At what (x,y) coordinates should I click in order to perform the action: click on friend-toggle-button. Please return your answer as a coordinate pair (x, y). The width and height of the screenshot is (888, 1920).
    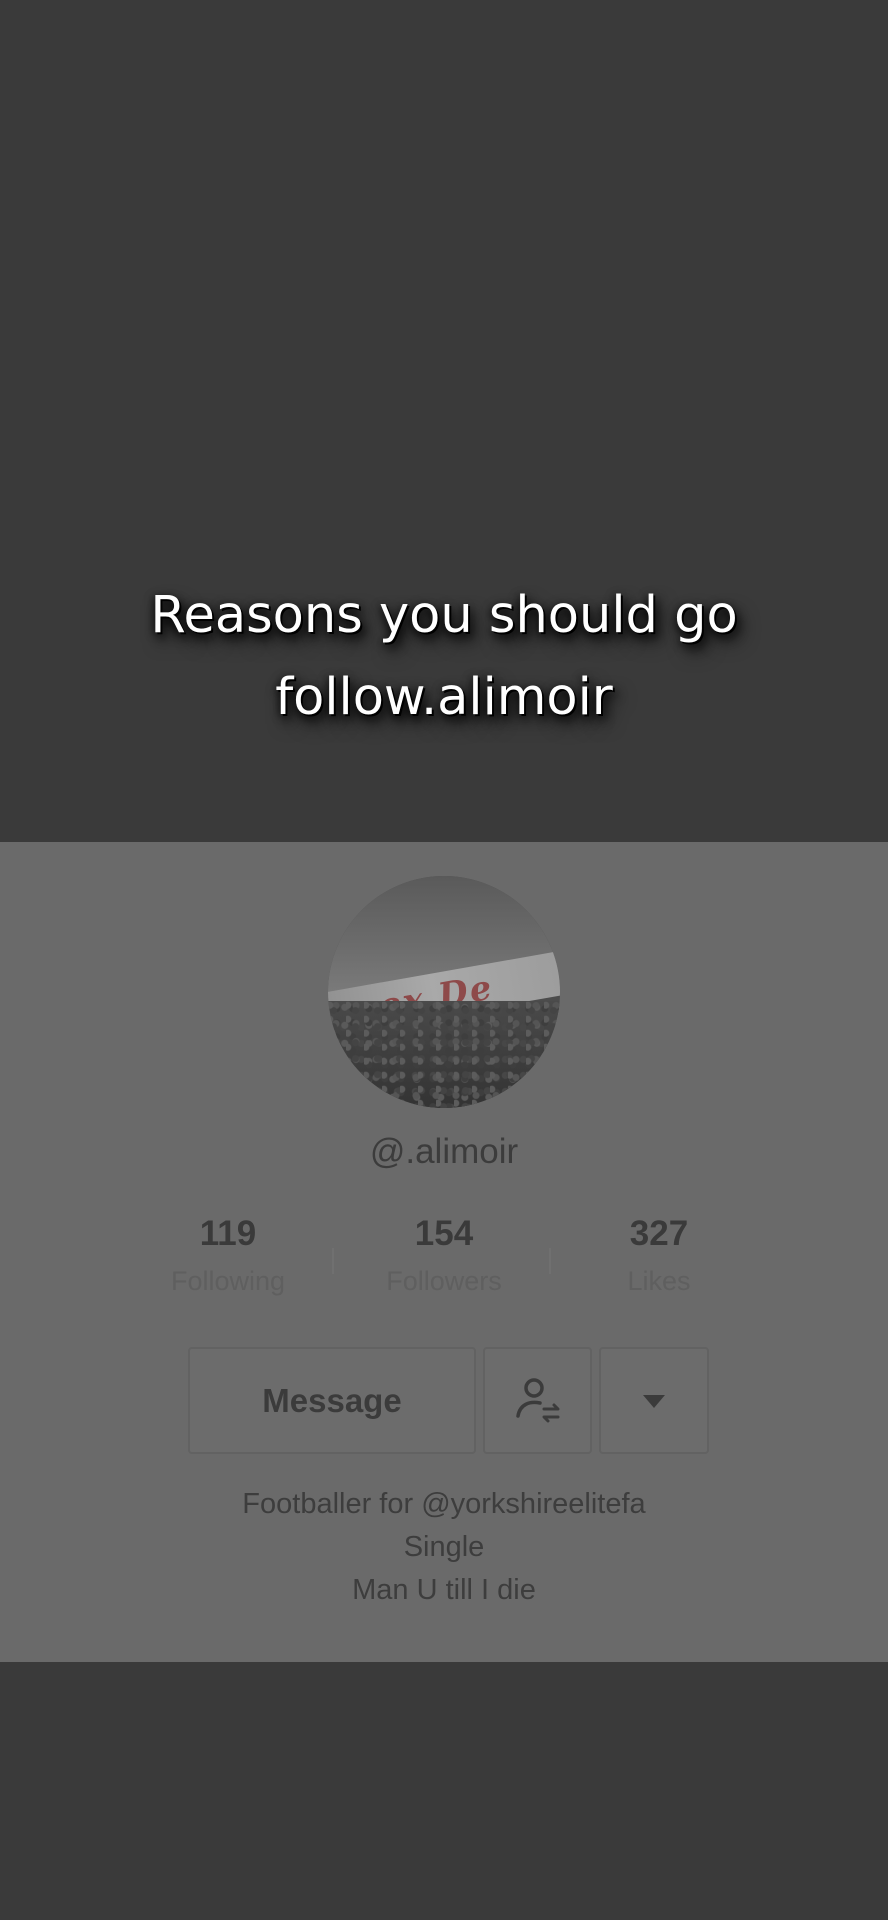
    Looking at the image, I should click on (537, 1400).